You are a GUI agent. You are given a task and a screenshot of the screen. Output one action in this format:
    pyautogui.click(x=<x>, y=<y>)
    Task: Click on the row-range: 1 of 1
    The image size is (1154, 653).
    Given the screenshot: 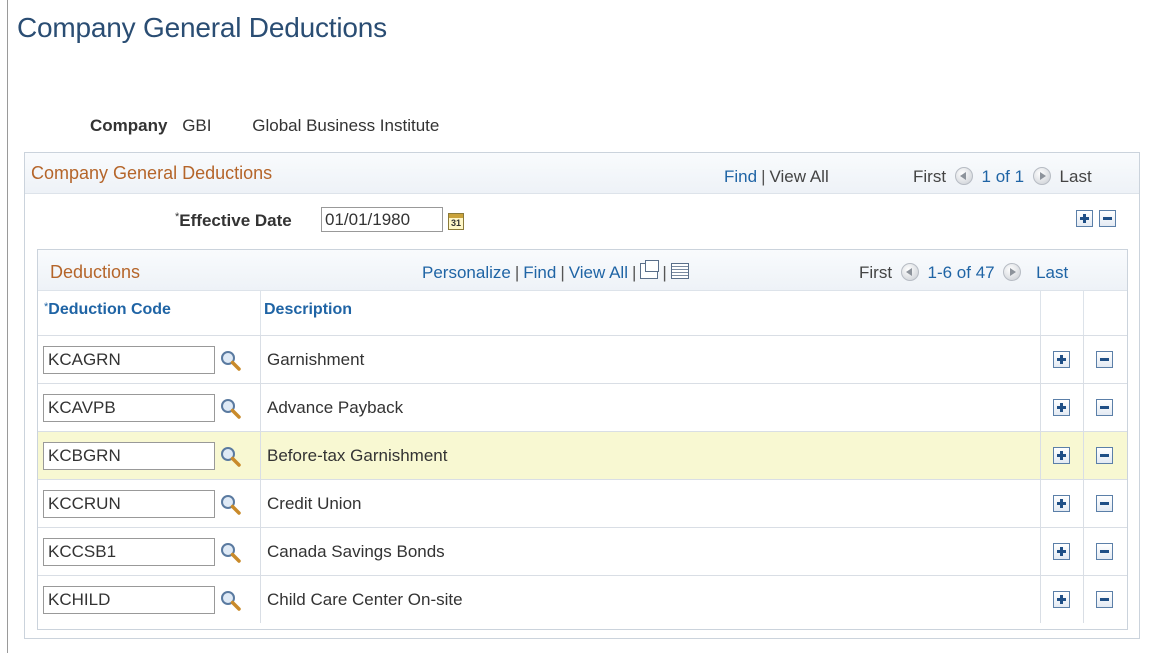 What is the action you would take?
    pyautogui.click(x=1003, y=176)
    